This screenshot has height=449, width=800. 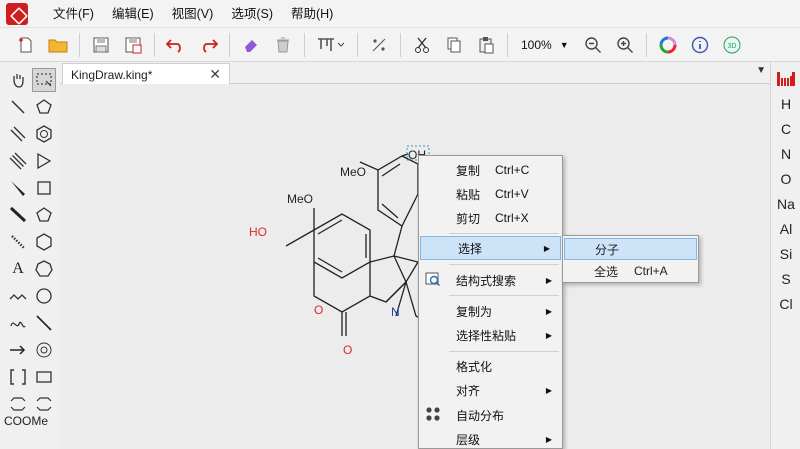 I want to click on arrow-tool-icon, so click(x=18, y=350).